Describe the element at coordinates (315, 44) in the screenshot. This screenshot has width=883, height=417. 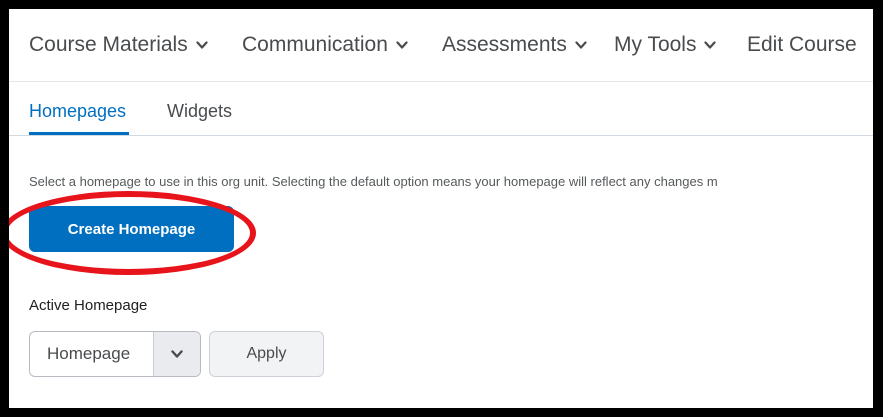
I see `nav-communication-label: Communication` at that location.